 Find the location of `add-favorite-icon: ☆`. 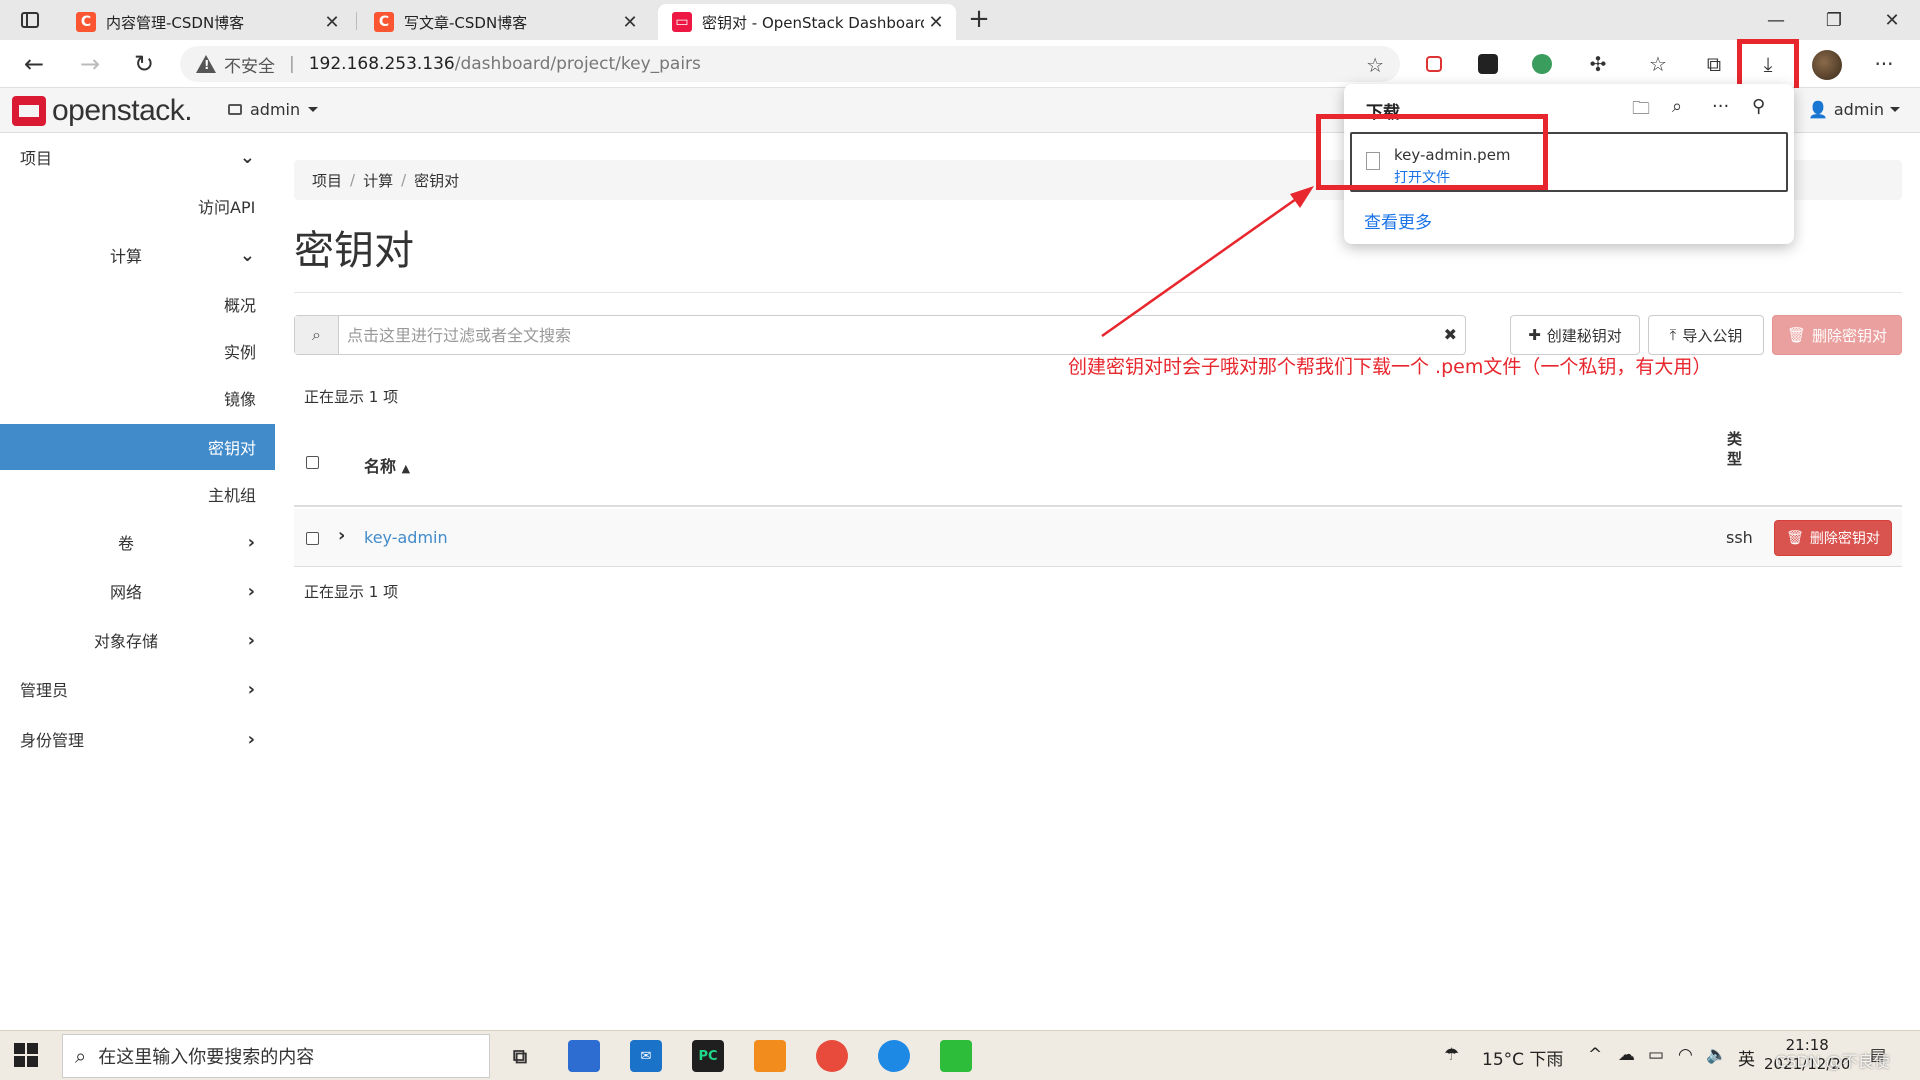

add-favorite-icon: ☆ is located at coordinates (1375, 65).